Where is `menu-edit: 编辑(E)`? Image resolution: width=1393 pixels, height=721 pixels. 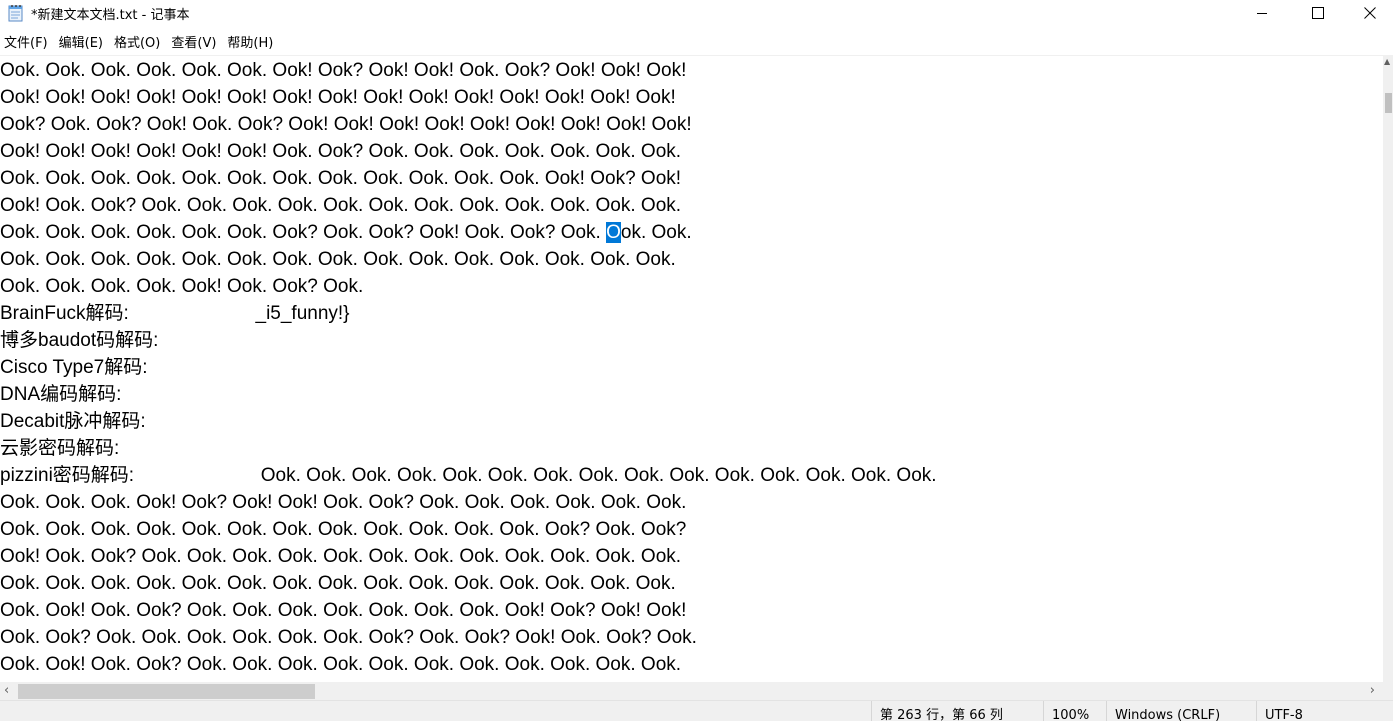 menu-edit: 编辑(E) is located at coordinates (82, 41).